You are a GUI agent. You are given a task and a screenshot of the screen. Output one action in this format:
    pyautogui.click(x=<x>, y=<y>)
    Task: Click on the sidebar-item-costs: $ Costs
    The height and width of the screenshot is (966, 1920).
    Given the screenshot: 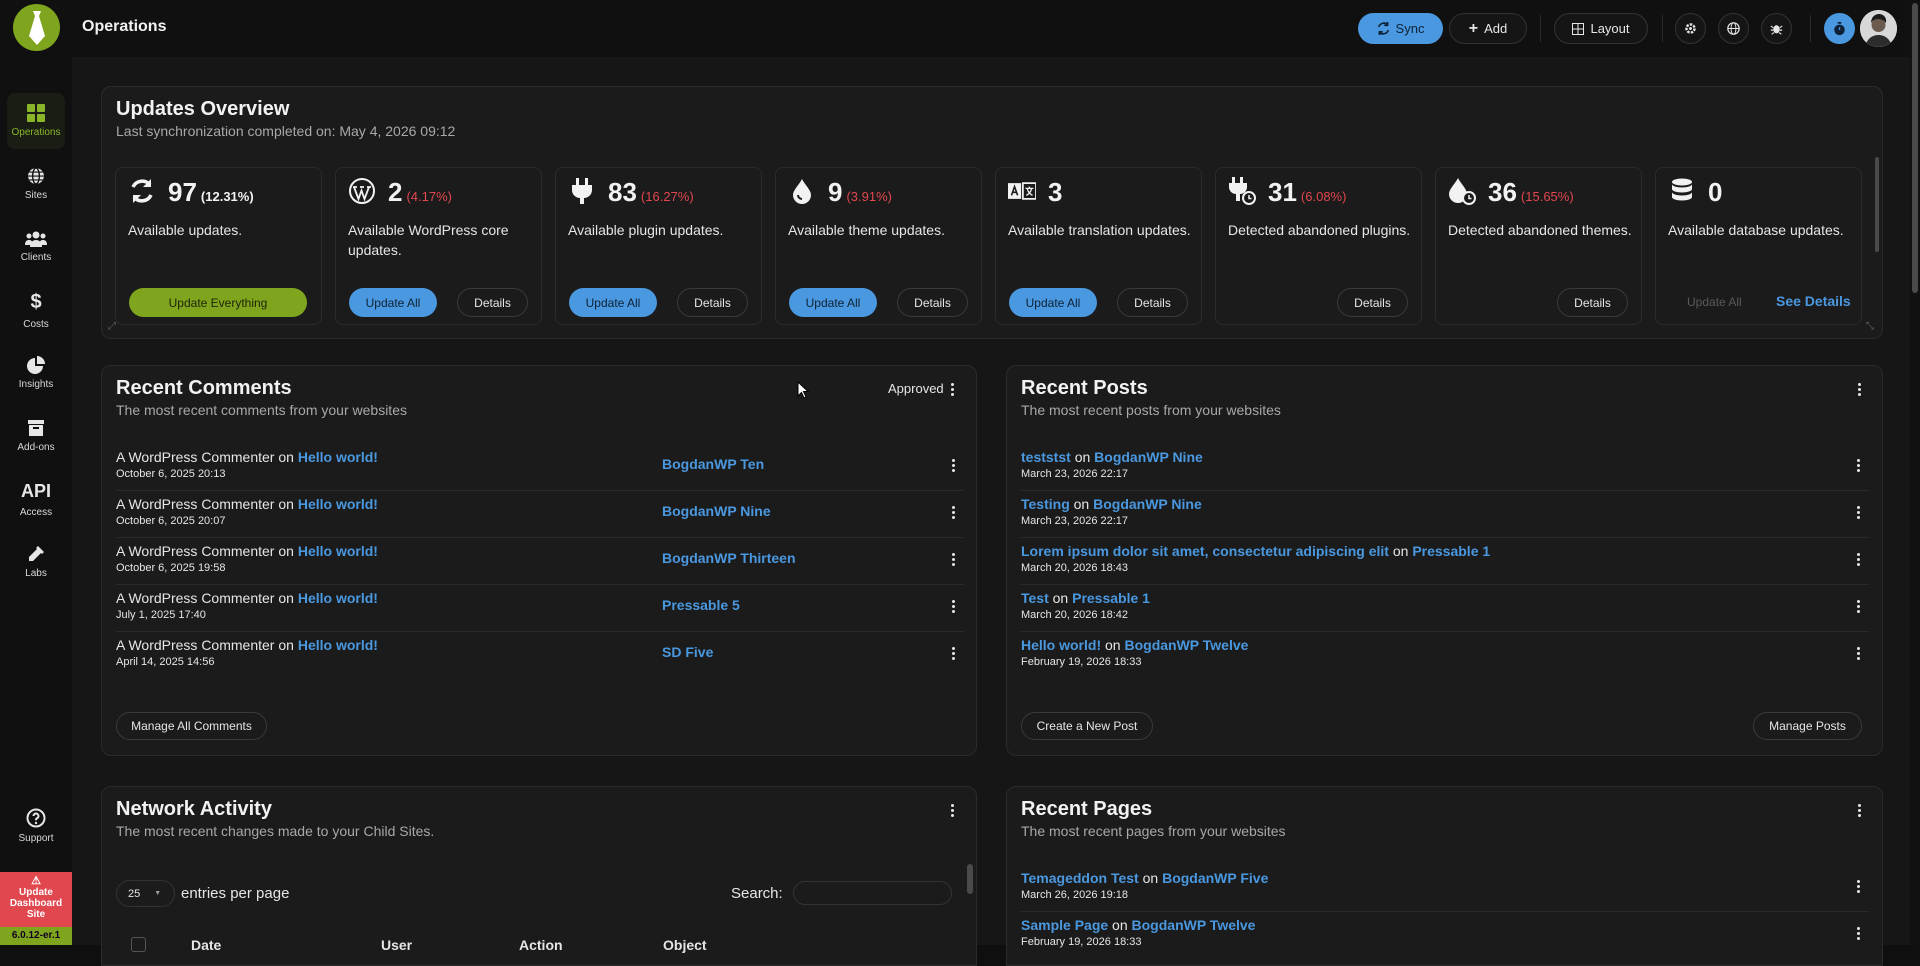 What is the action you would take?
    pyautogui.click(x=36, y=310)
    